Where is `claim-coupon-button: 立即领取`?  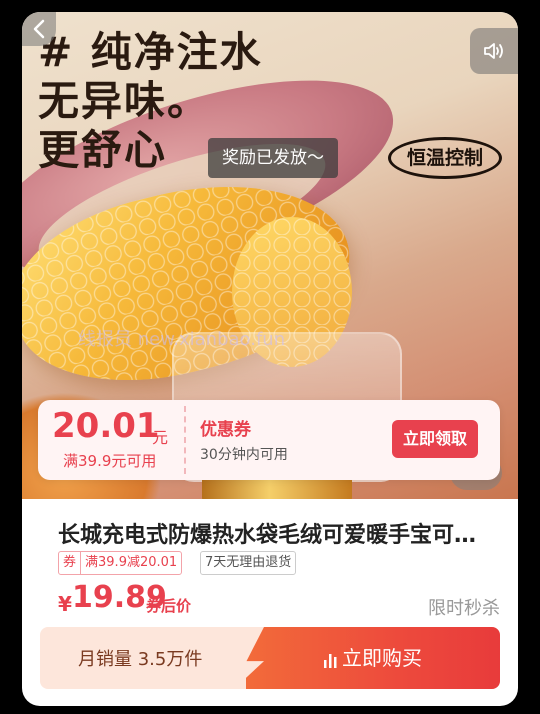
claim-coupon-button: 立即领取 is located at coordinates (435, 439).